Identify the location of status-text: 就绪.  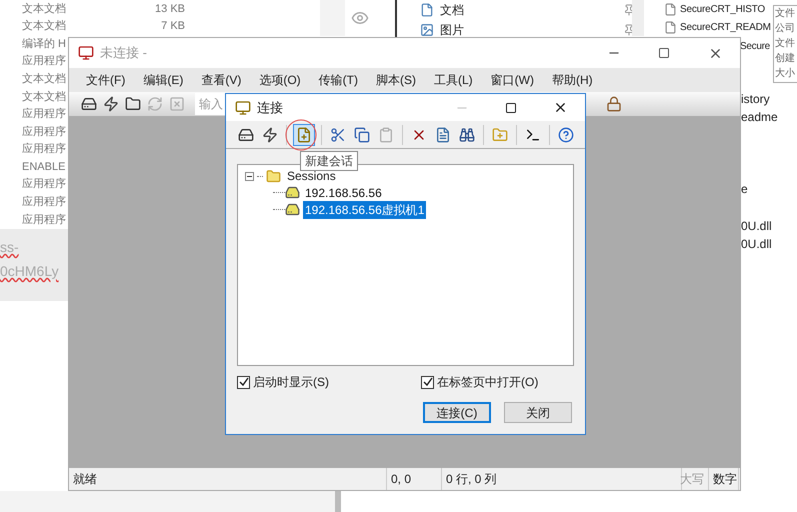
(85, 479).